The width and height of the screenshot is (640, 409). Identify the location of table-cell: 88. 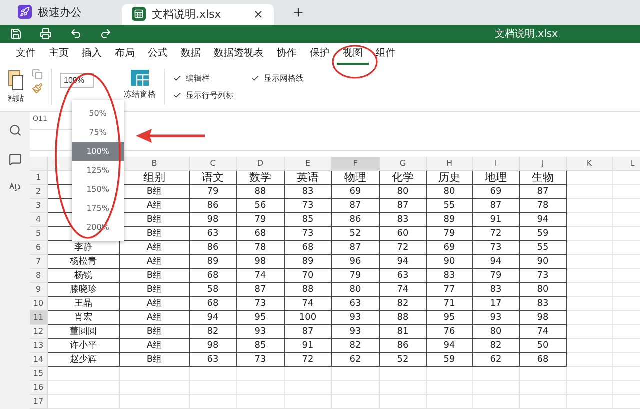
(403, 318).